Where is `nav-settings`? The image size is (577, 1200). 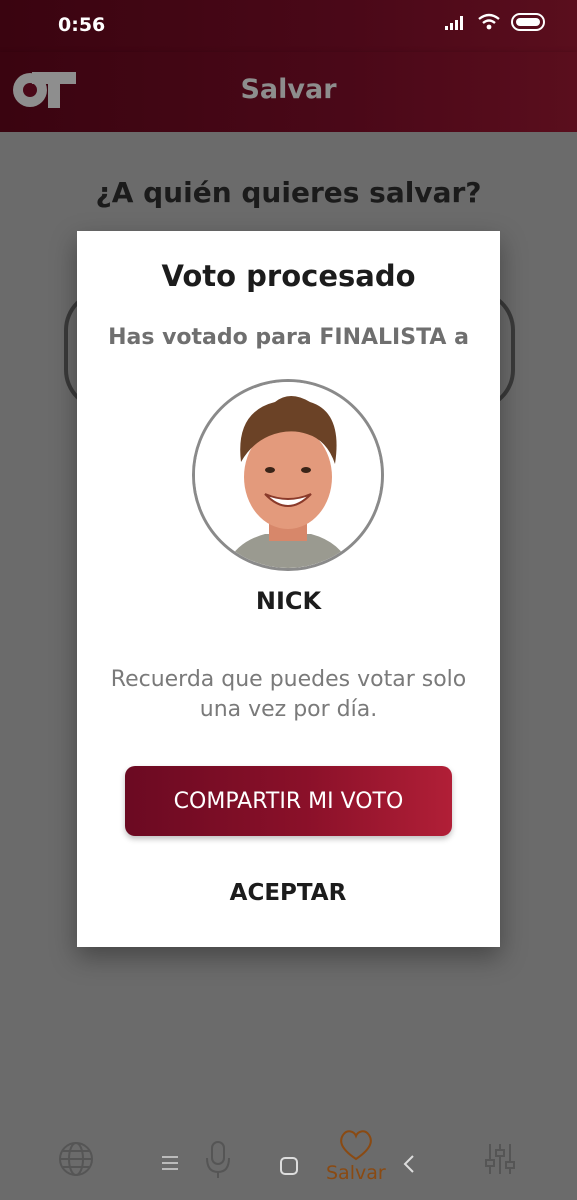 nav-settings is located at coordinates (500, 1159).